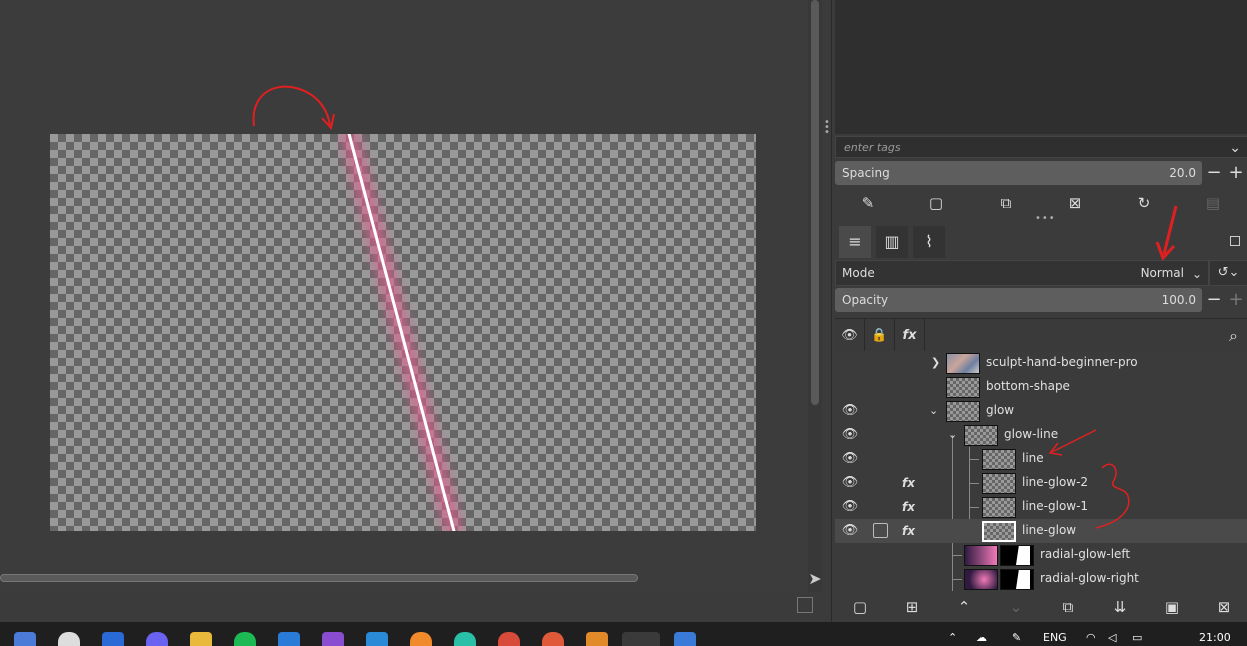 This screenshot has width=1247, height=646. What do you see at coordinates (805, 605) in the screenshot?
I see `zoom-toggle-icon` at bounding box center [805, 605].